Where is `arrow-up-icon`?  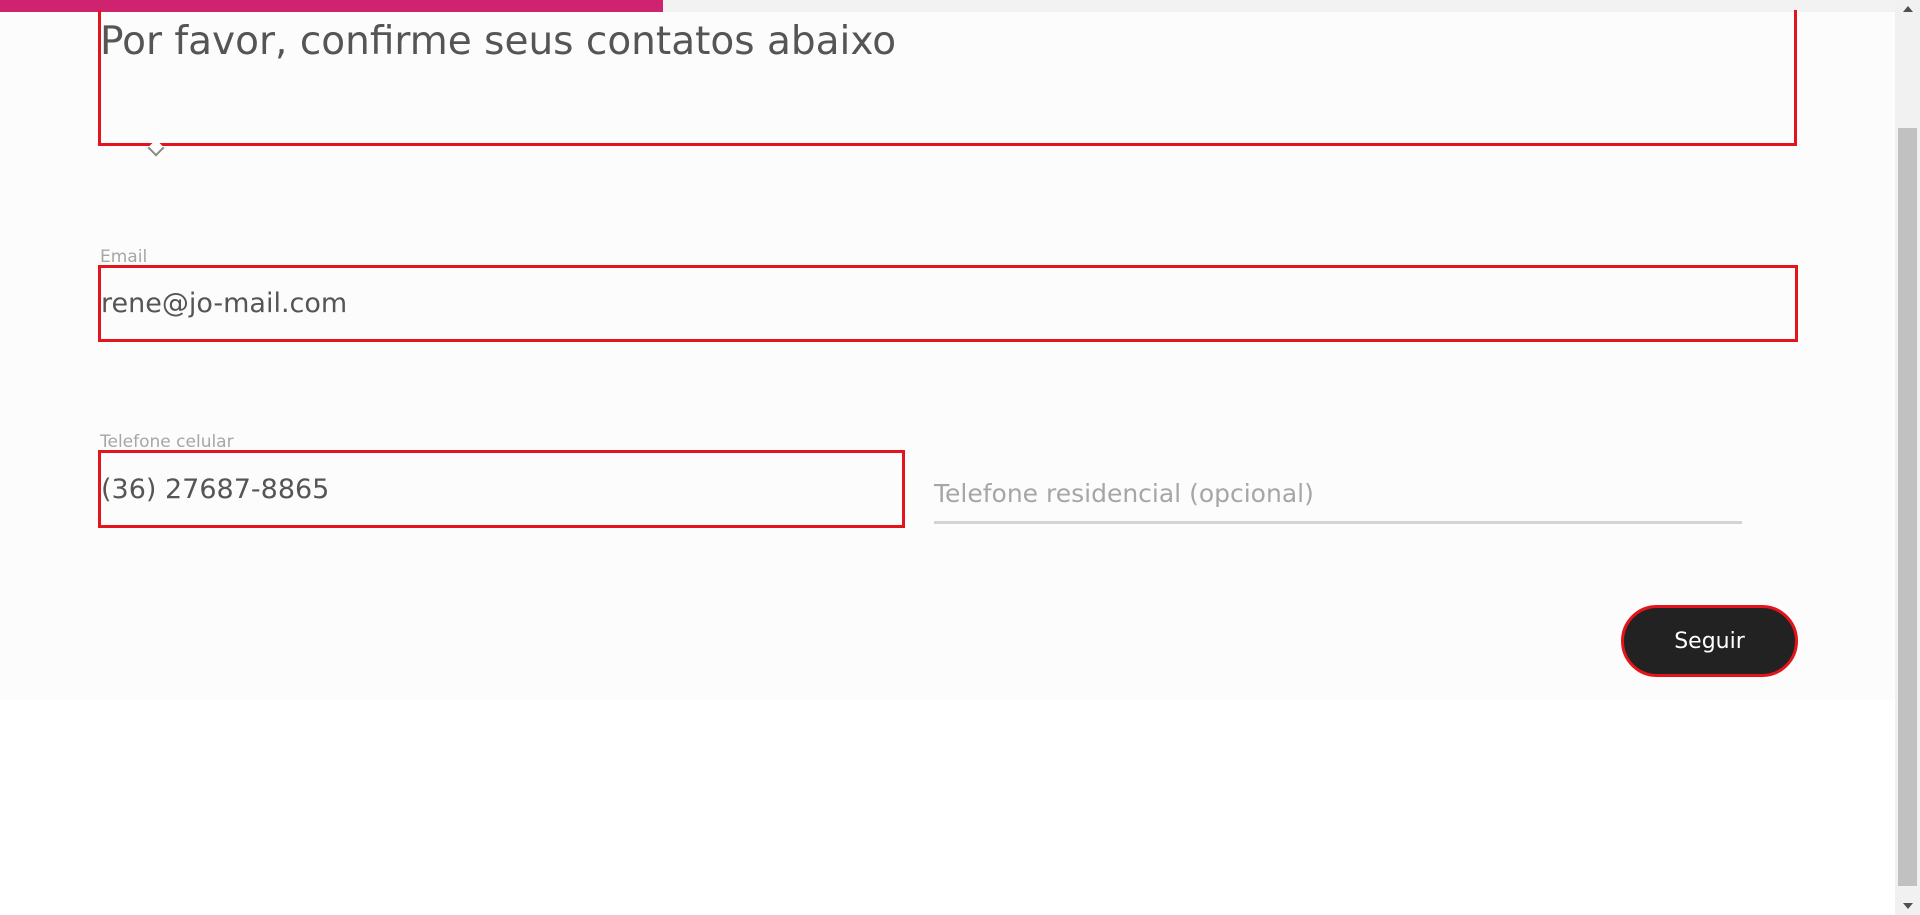 arrow-up-icon is located at coordinates (1907, 9).